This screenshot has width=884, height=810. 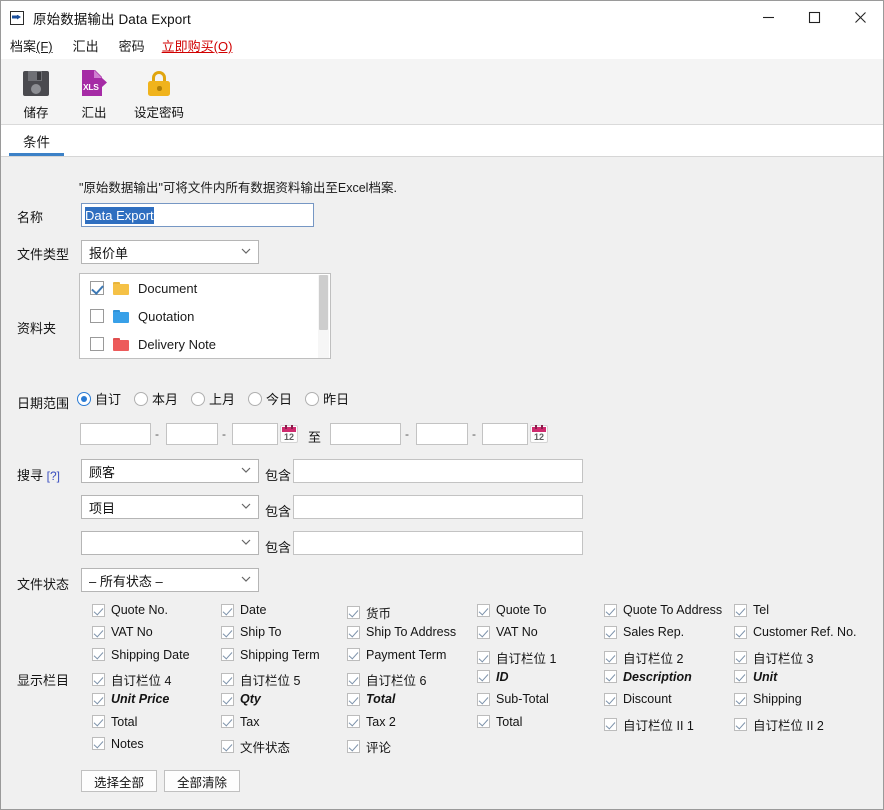 I want to click on column-checkbox-item: Tel, so click(x=751, y=610).